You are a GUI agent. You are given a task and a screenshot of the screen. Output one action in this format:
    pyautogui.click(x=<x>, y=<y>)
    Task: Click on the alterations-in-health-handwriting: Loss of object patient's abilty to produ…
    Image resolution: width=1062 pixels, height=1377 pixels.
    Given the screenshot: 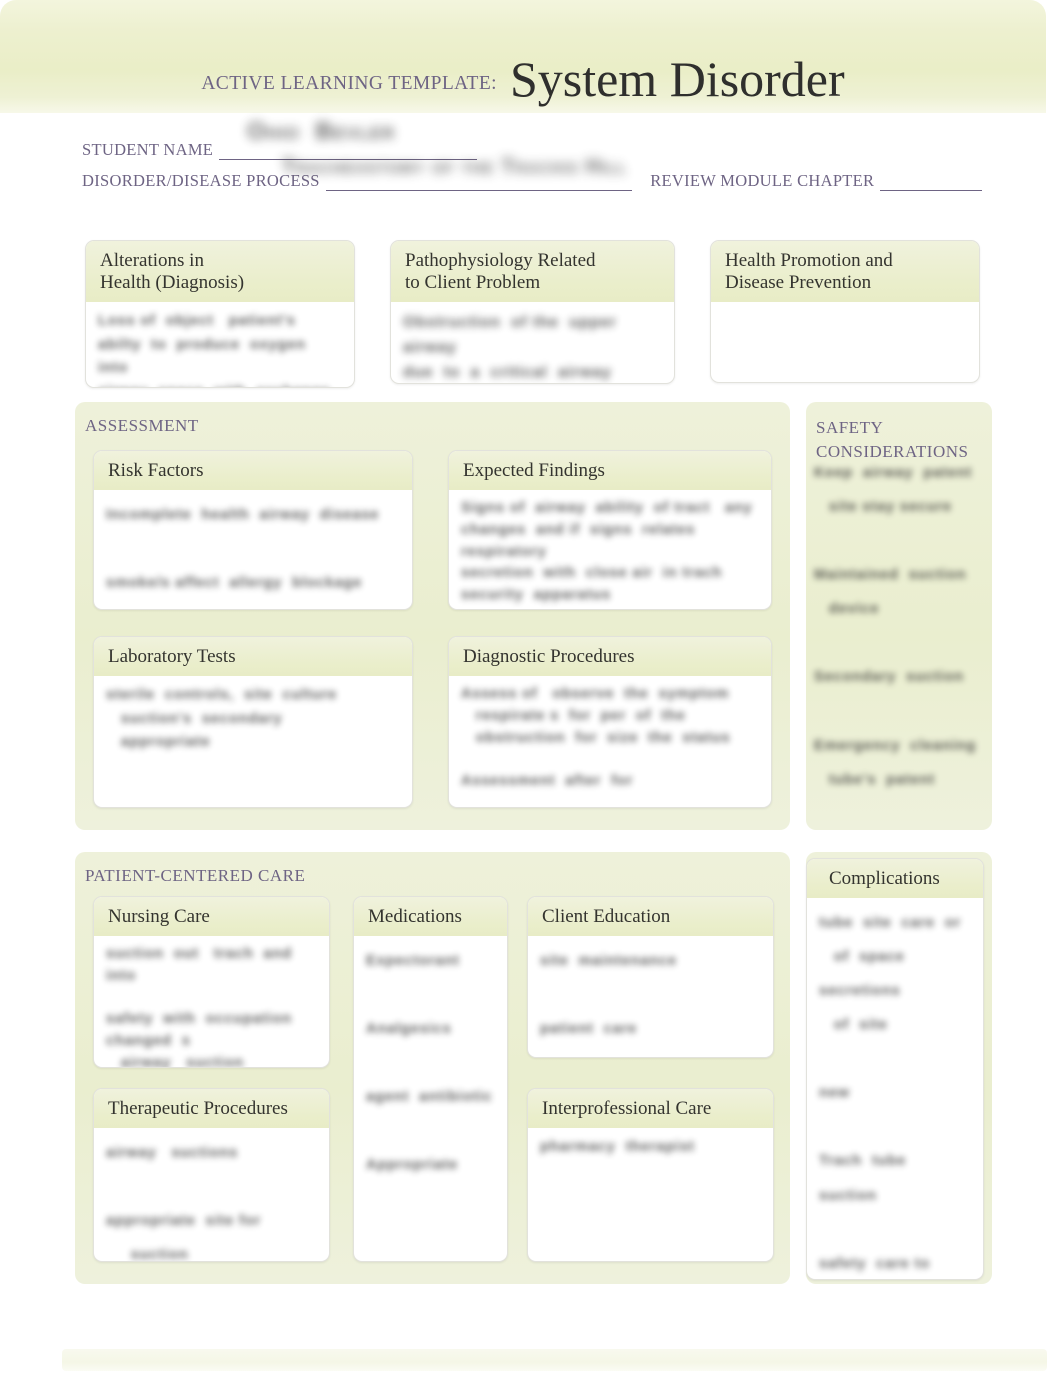 What is the action you would take?
    pyautogui.click(x=214, y=350)
    